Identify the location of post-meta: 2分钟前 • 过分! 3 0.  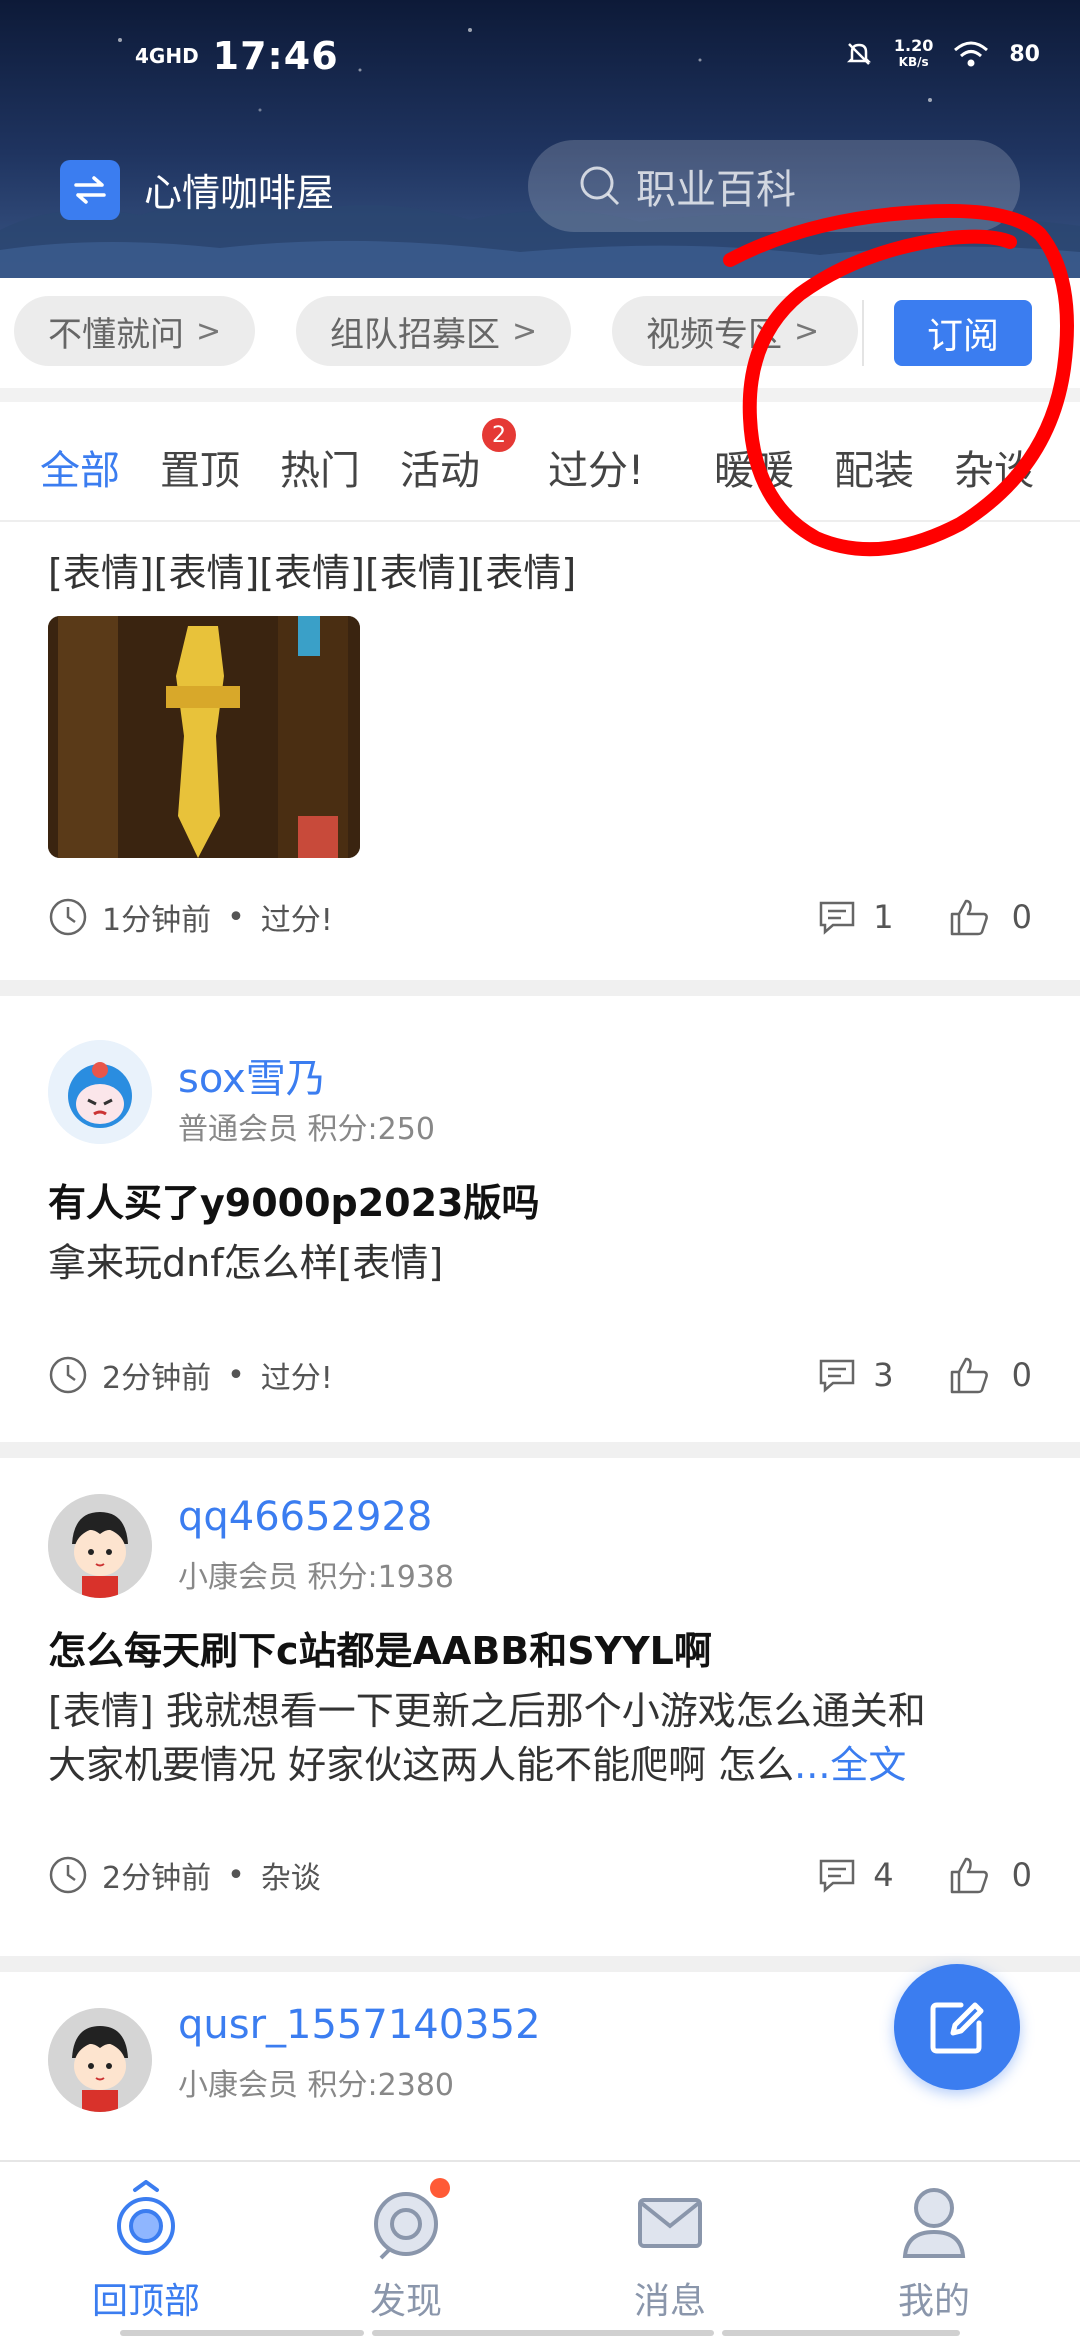
(540, 1375).